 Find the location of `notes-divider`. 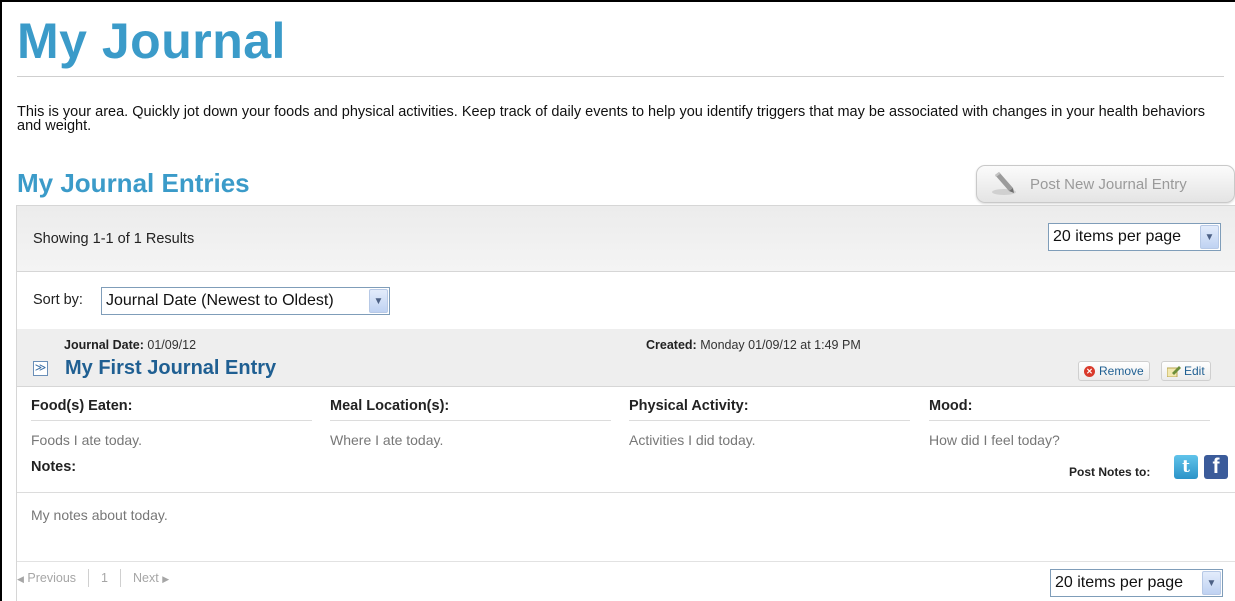

notes-divider is located at coordinates (626, 492).